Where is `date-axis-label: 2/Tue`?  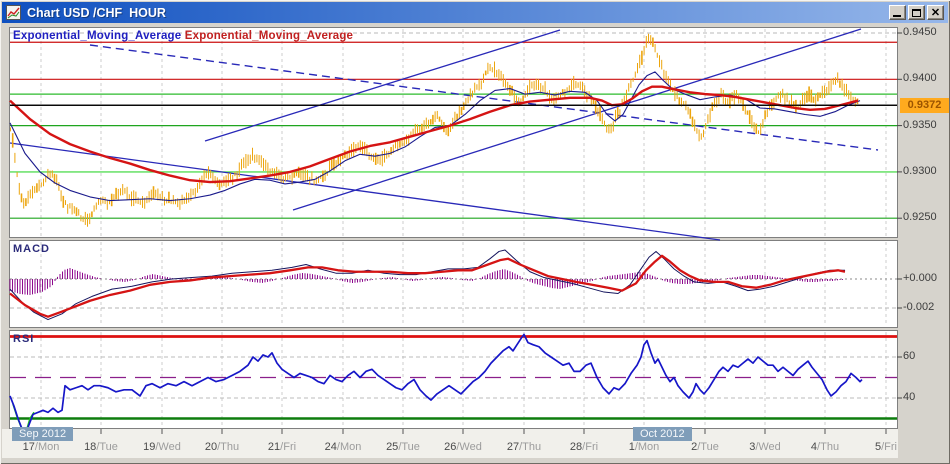
date-axis-label: 2/Tue is located at coordinates (705, 447).